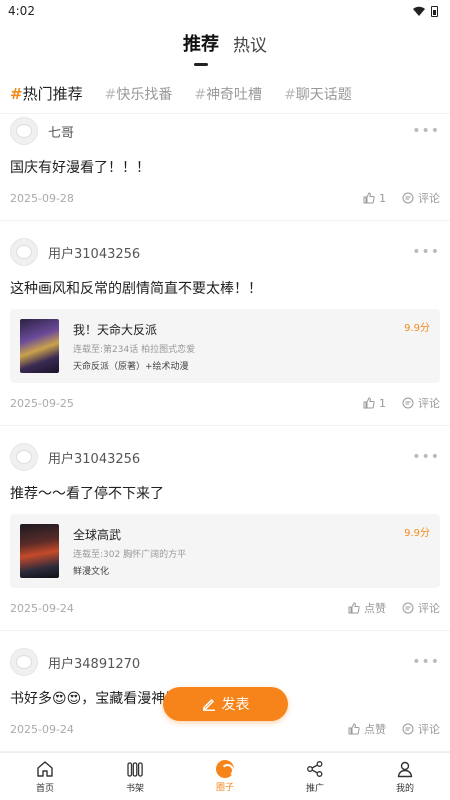  I want to click on comic-info: 全球高武 连载至:302 胸怀广阔的方平 鲜漫文化, so click(129, 551).